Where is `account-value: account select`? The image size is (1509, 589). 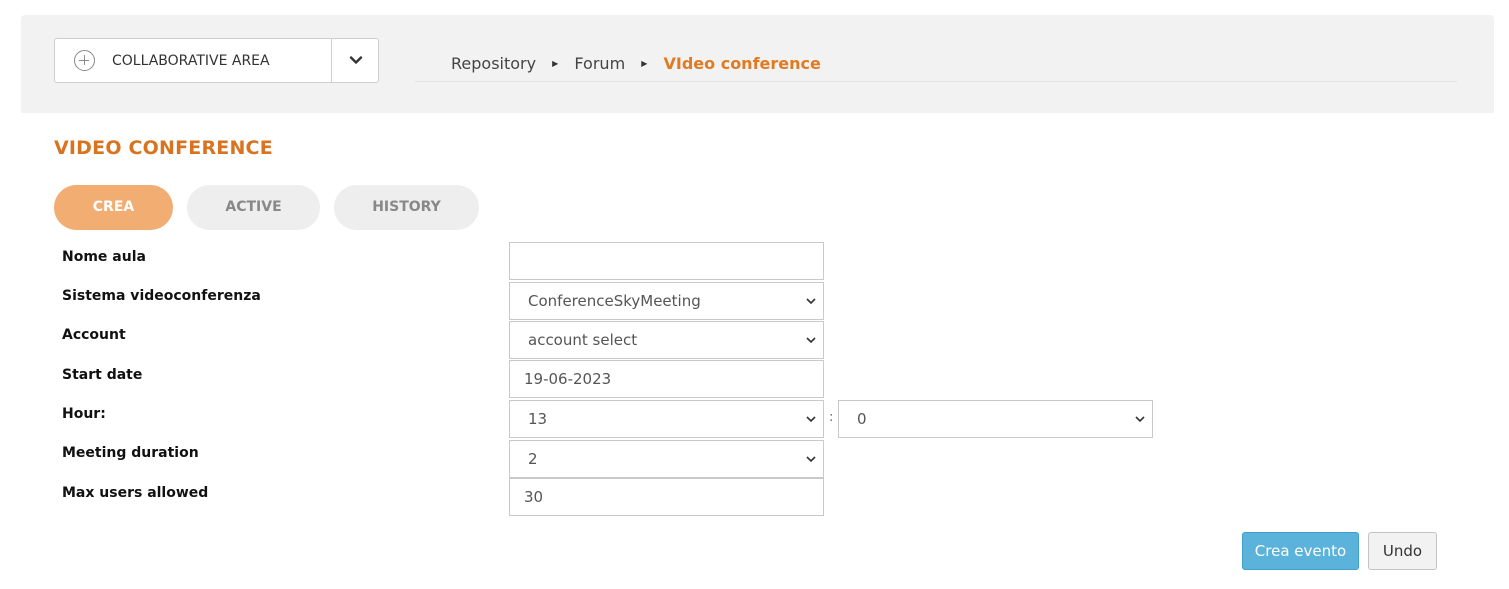 account-value: account select is located at coordinates (583, 340).